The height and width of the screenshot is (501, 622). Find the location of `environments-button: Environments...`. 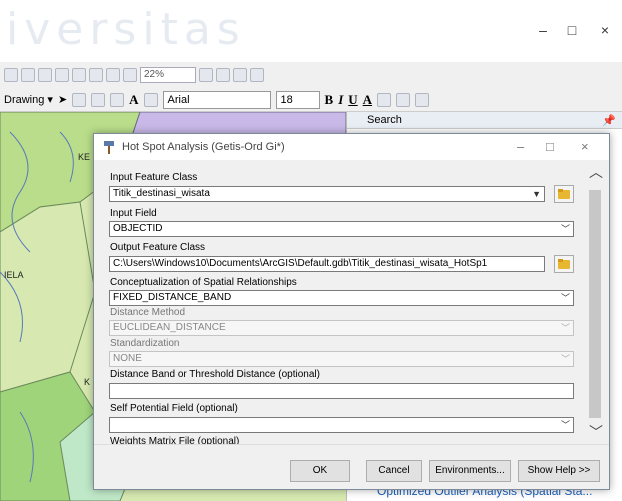

environments-button: Environments... is located at coordinates (470, 471).